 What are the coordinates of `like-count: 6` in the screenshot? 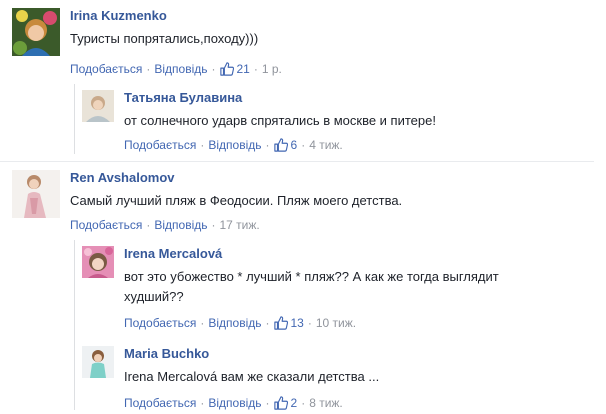 It's located at (285, 145).